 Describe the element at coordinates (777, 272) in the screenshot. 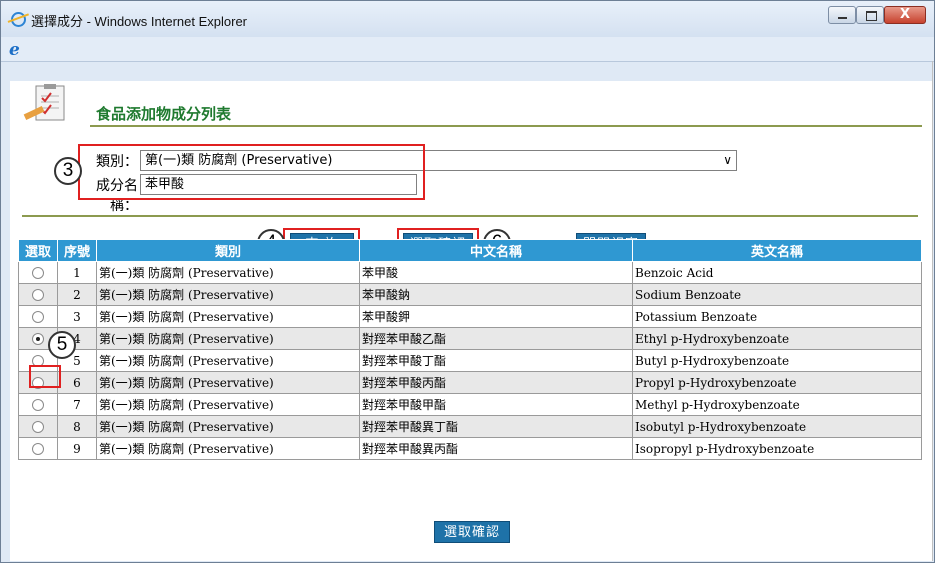

I see `row-english-name: Benzoic Acid` at that location.